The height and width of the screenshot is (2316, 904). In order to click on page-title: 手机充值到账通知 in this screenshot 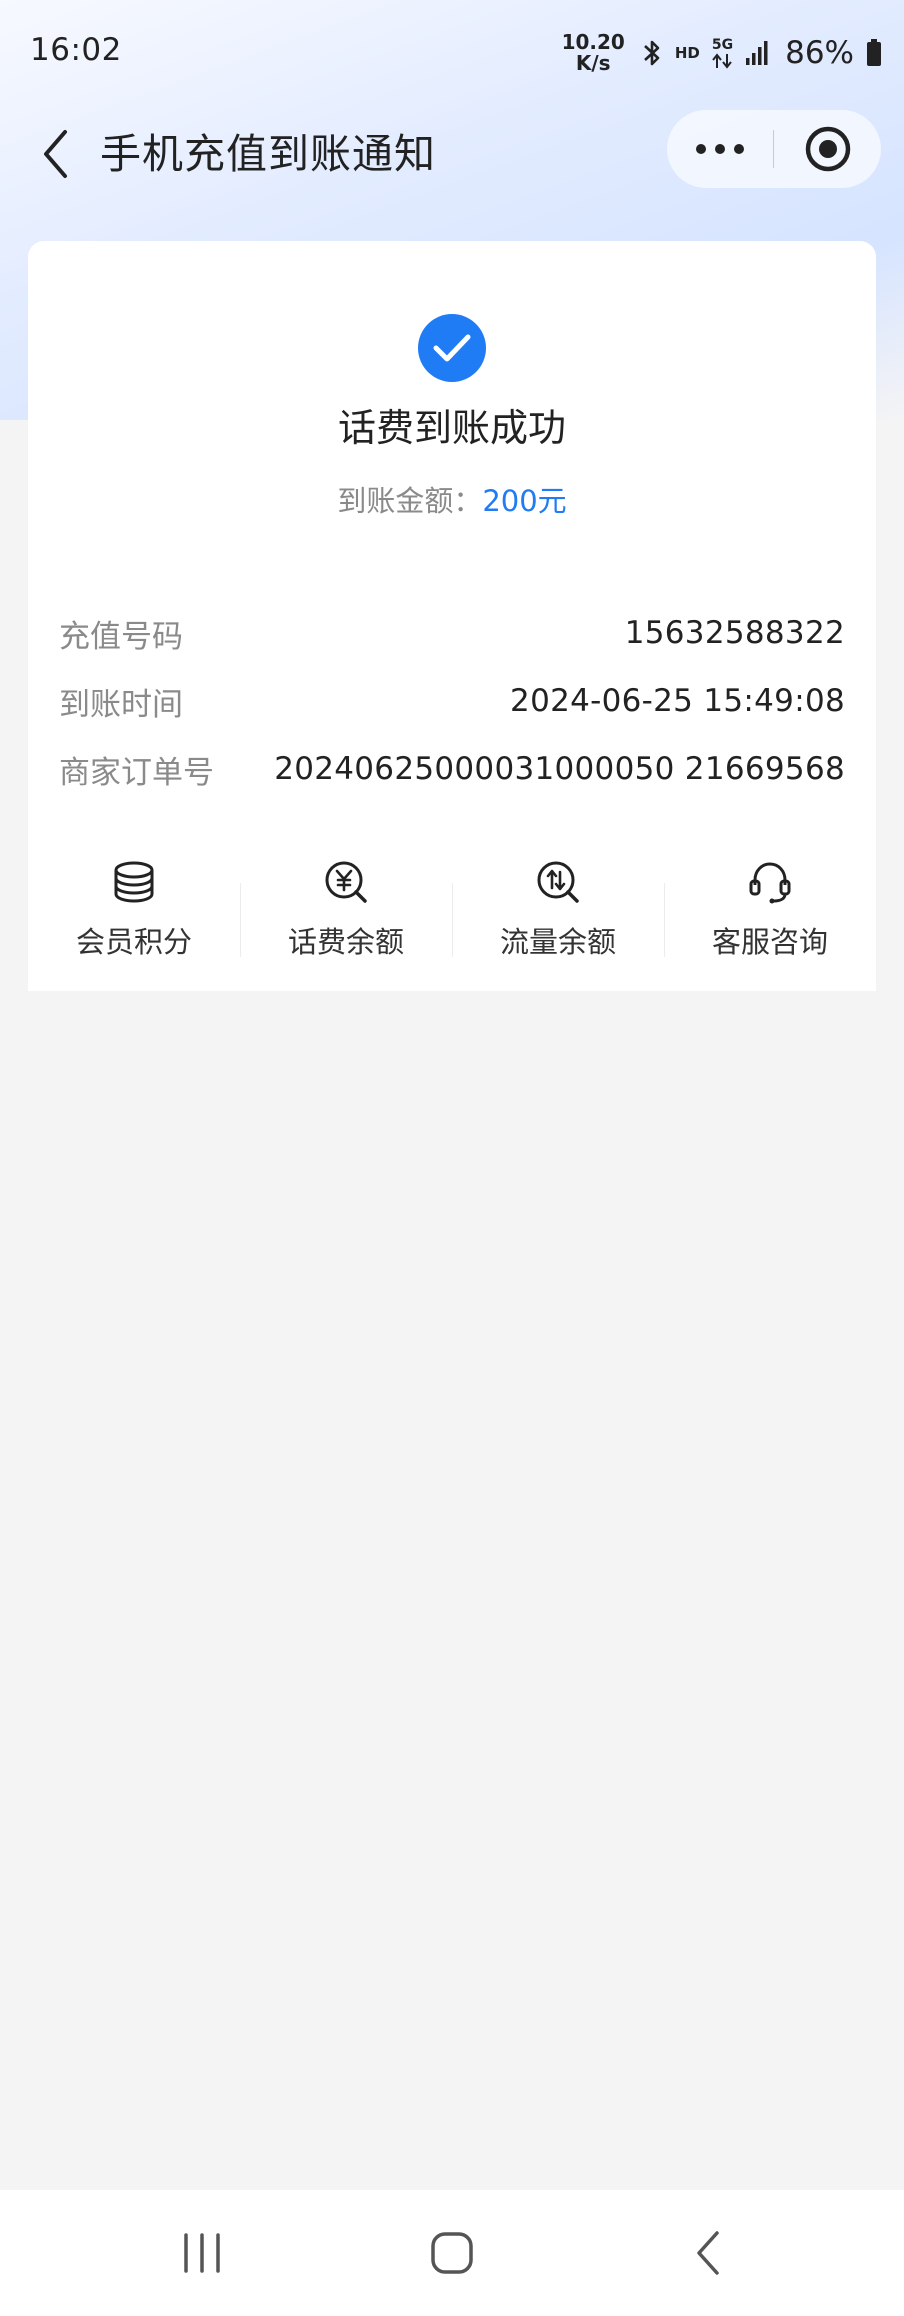, I will do `click(268, 154)`.